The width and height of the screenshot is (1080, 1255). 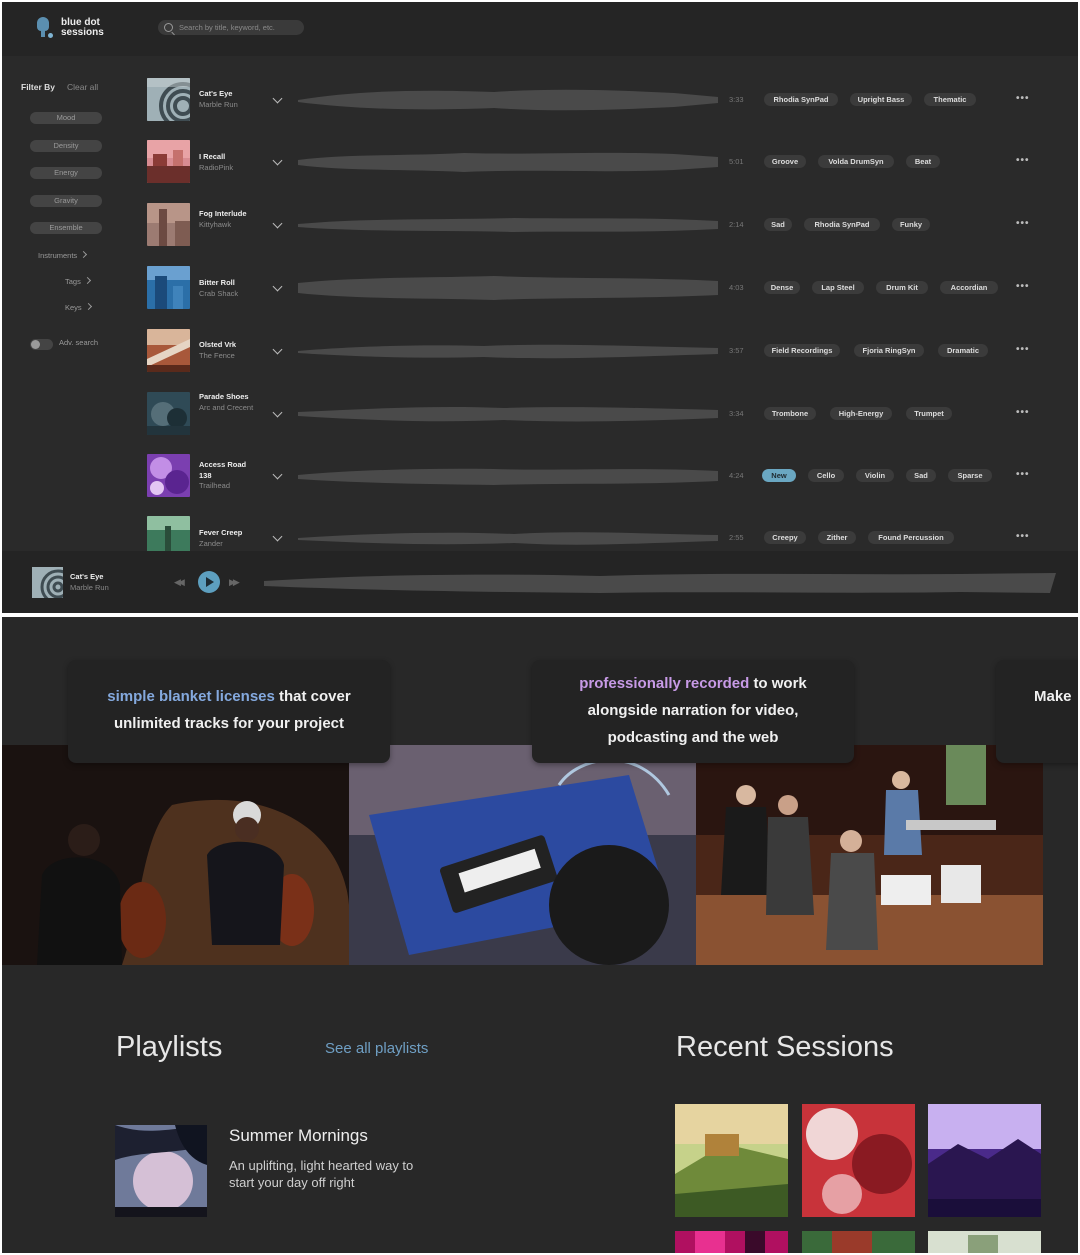 I want to click on new-badge: New, so click(x=779, y=475).